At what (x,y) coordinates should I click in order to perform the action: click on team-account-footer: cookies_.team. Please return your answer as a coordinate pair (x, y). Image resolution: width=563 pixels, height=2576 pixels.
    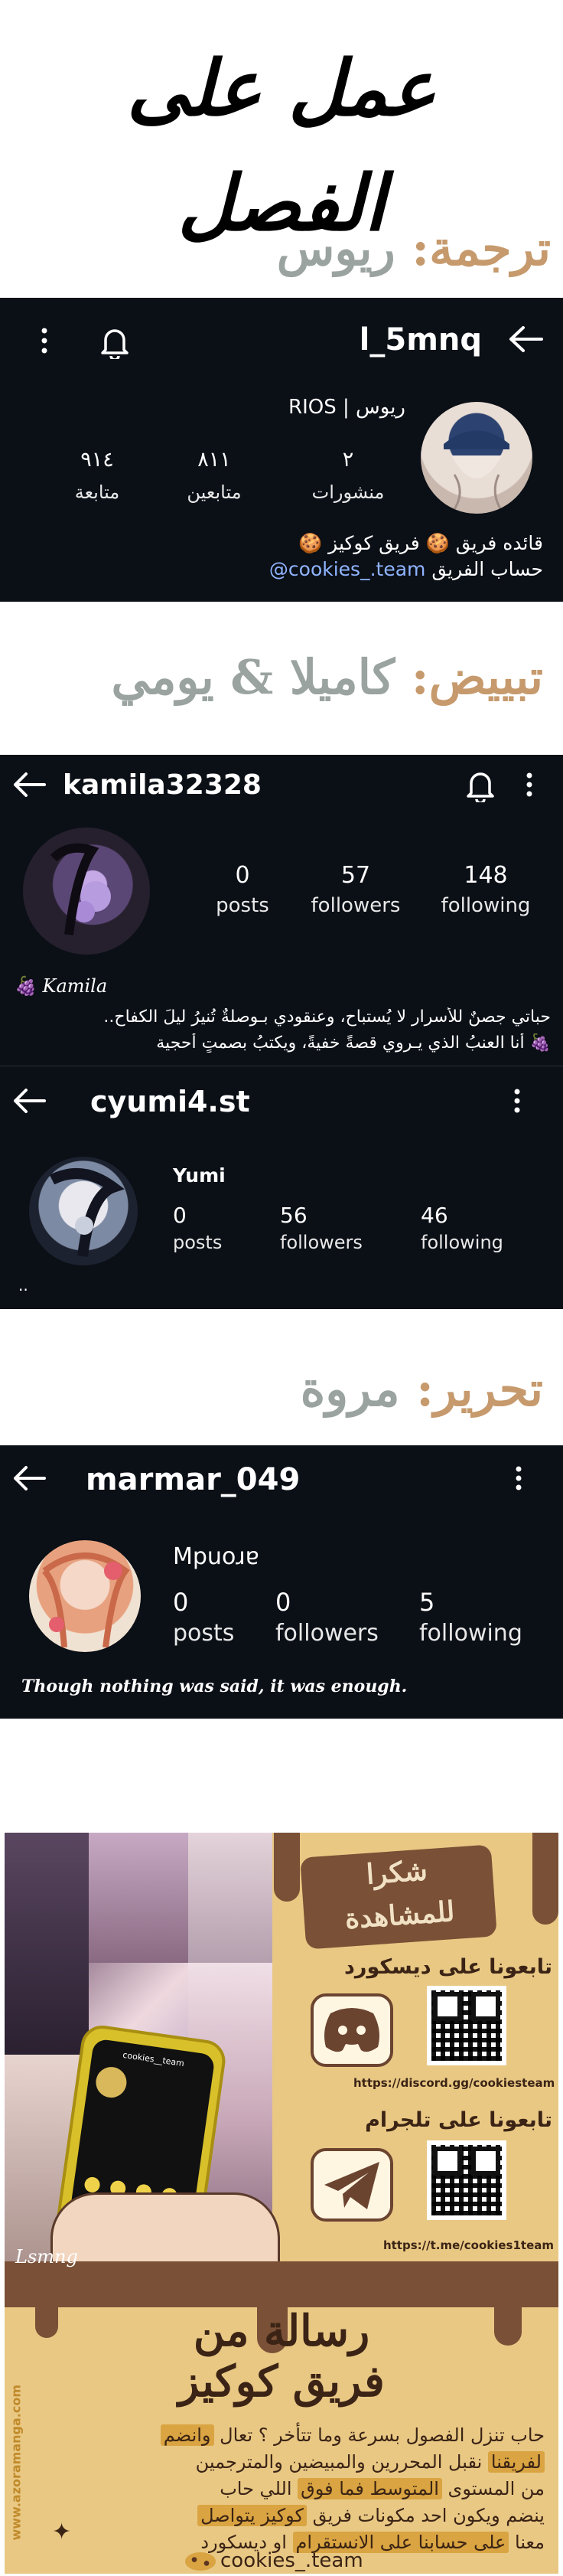
    Looking at the image, I should click on (291, 2560).